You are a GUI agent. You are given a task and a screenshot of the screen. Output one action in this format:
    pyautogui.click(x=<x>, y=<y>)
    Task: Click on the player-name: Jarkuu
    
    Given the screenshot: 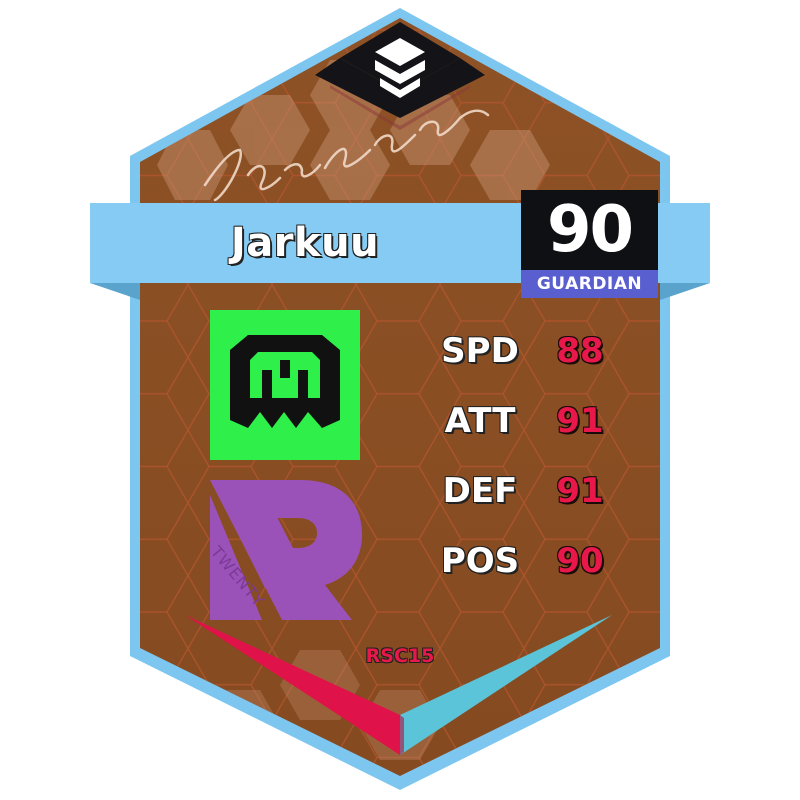 What is the action you would take?
    pyautogui.click(x=305, y=243)
    